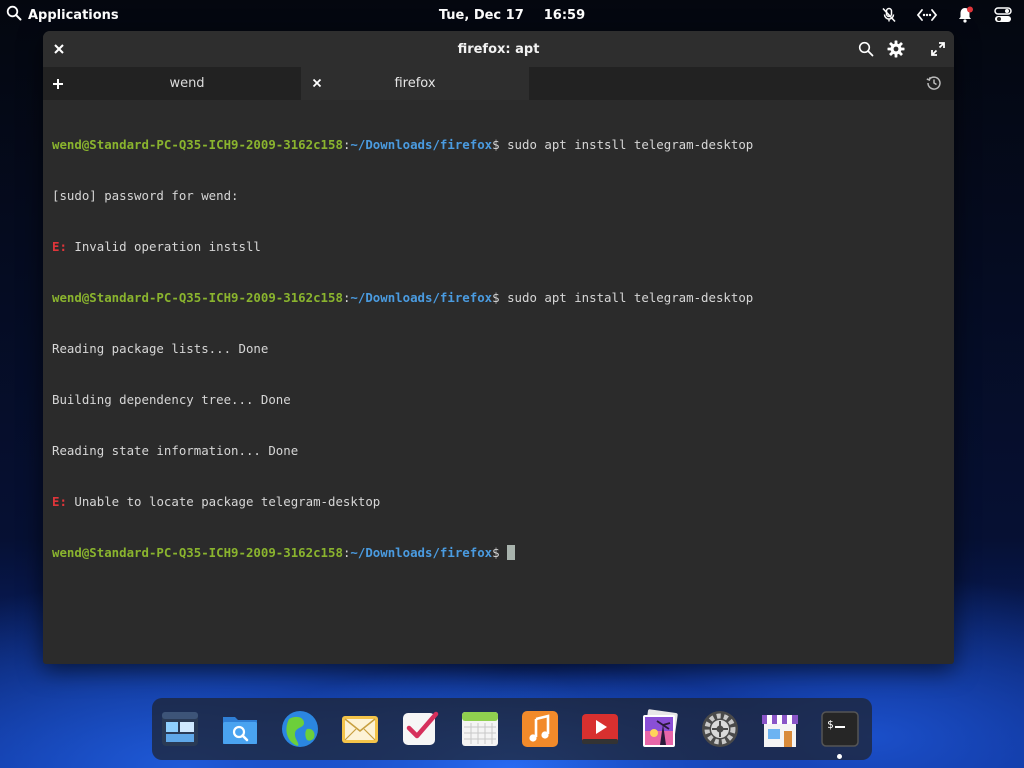  Describe the element at coordinates (720, 729) in the screenshot. I see `system-settings-icon` at that location.